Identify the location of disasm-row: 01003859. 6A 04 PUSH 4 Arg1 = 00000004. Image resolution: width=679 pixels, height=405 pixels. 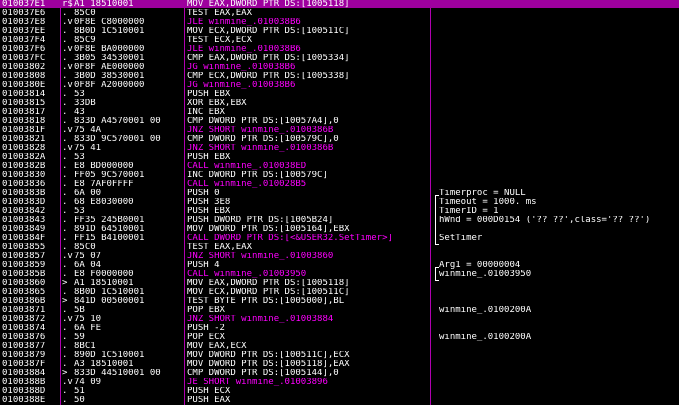
(339, 265).